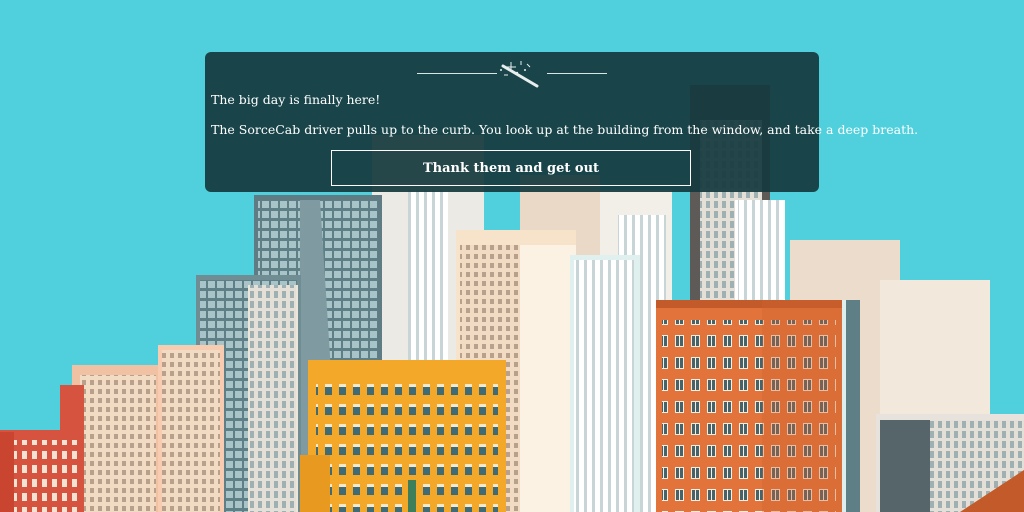  I want to click on divider-line-right, so click(577, 73).